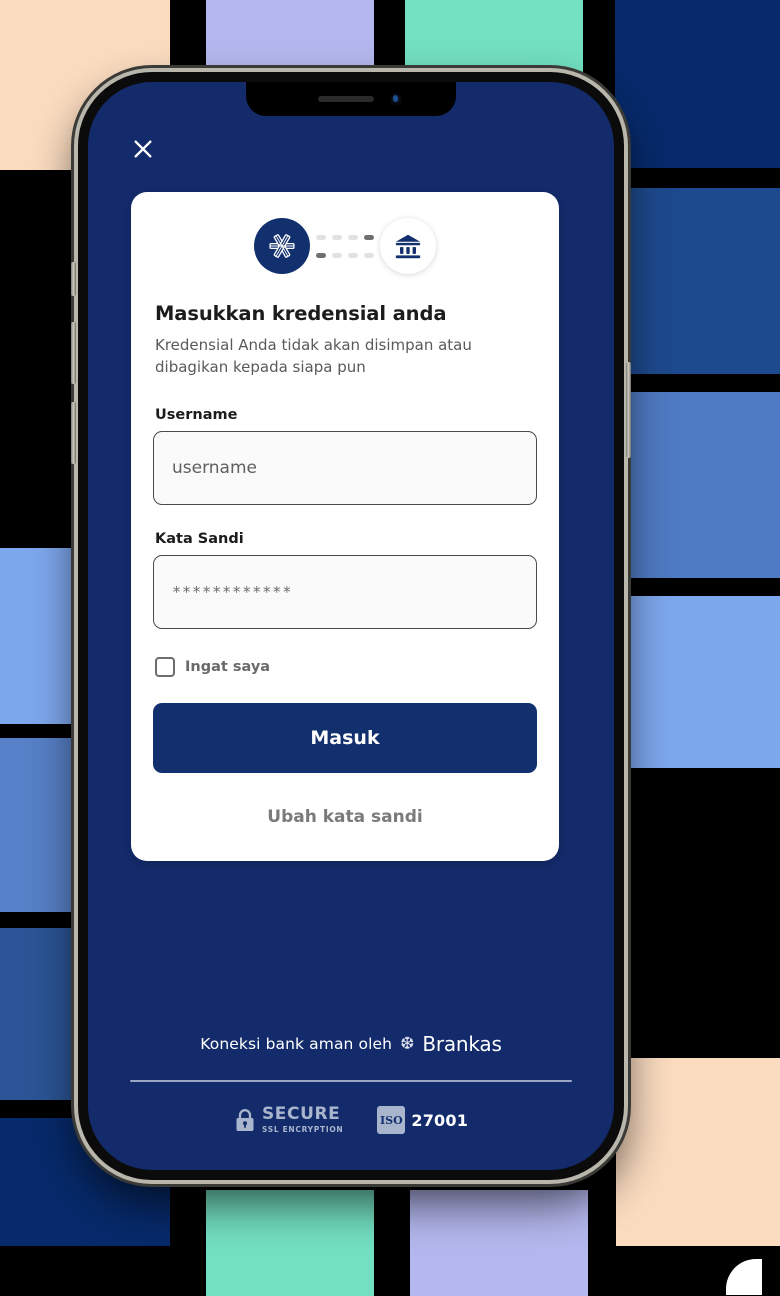  What do you see at coordinates (199, 538) in the screenshot?
I see `password-label: Kata Sandi` at bounding box center [199, 538].